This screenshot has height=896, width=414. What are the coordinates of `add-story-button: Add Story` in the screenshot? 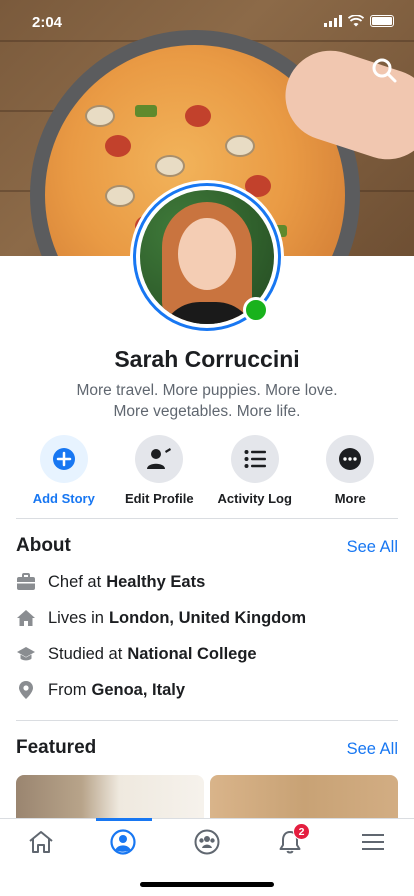 It's located at (64, 470).